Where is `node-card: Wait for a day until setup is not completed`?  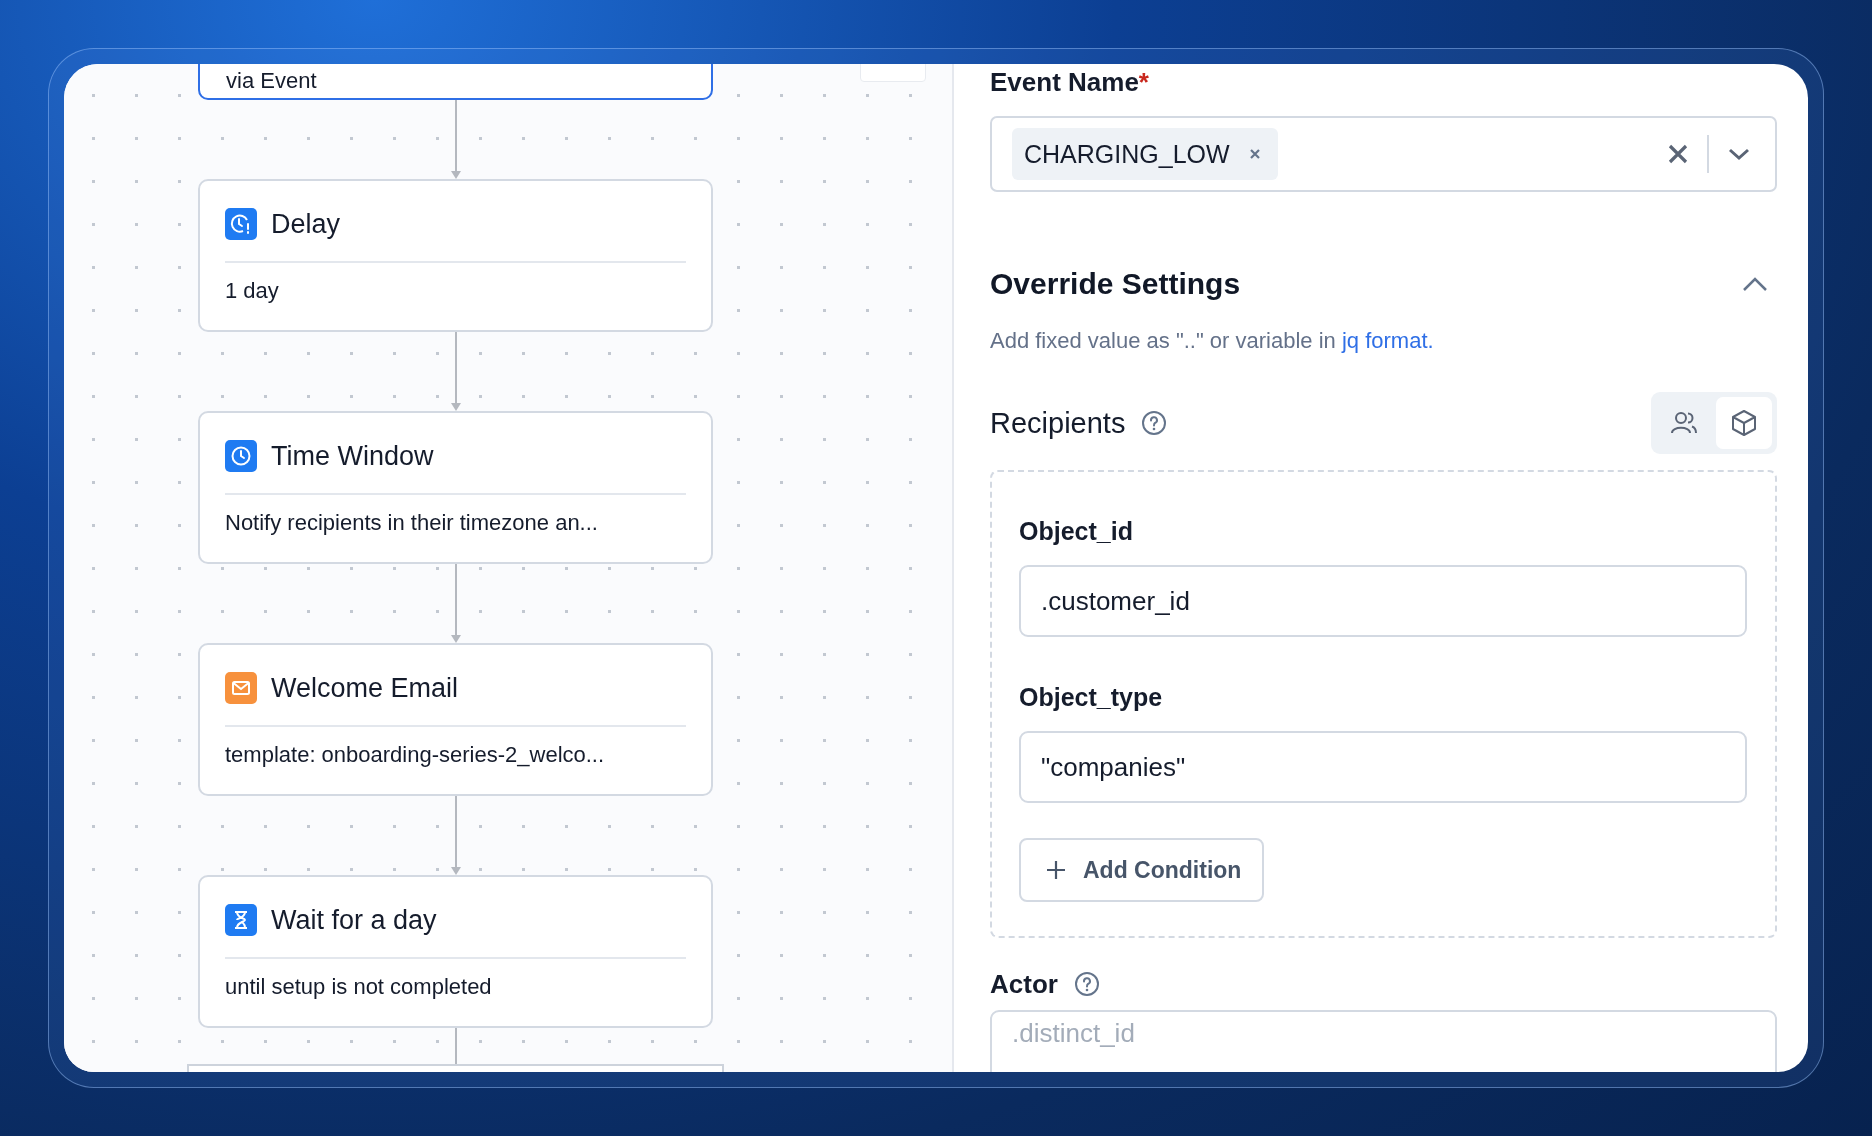
node-card: Wait for a day until setup is not completed is located at coordinates (455, 951).